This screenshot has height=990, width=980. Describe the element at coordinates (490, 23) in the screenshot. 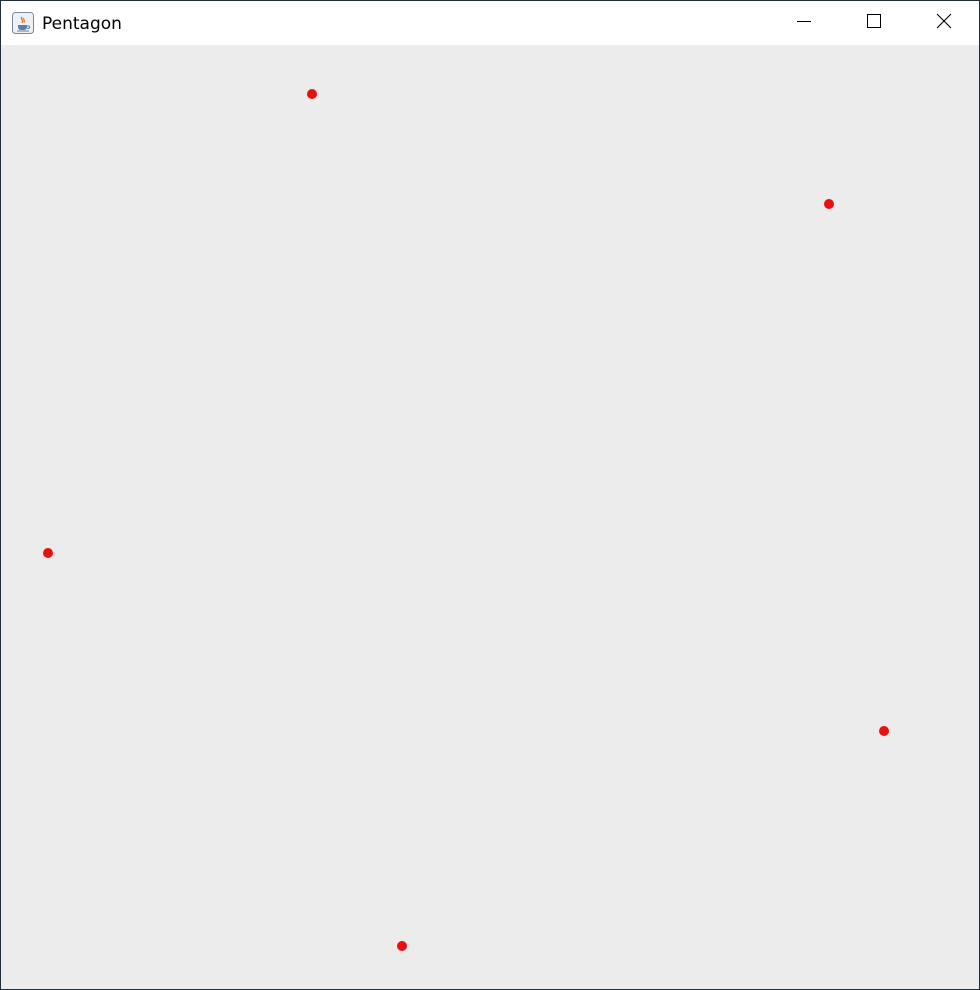

I see `title-bar: Pentagon` at that location.